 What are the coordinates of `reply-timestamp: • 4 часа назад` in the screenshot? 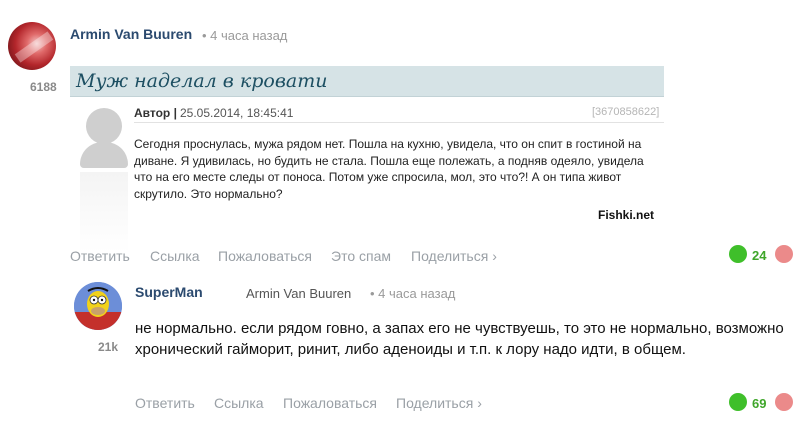 It's located at (412, 293).